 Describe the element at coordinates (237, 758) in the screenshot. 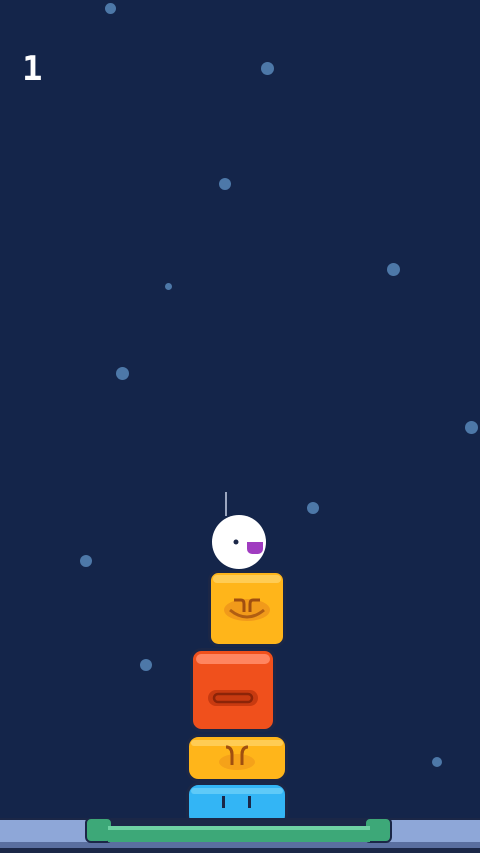

I see `yellow-block-wide` at that location.